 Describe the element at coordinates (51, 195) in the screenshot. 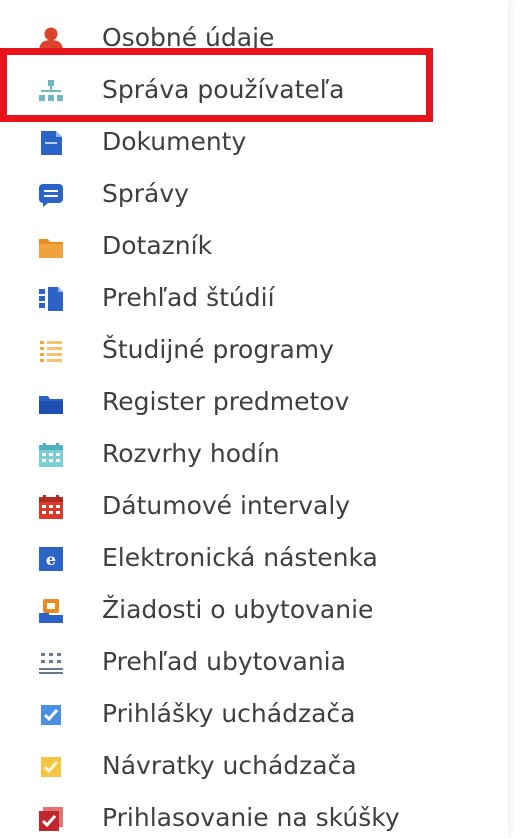

I see `message-icon` at that location.